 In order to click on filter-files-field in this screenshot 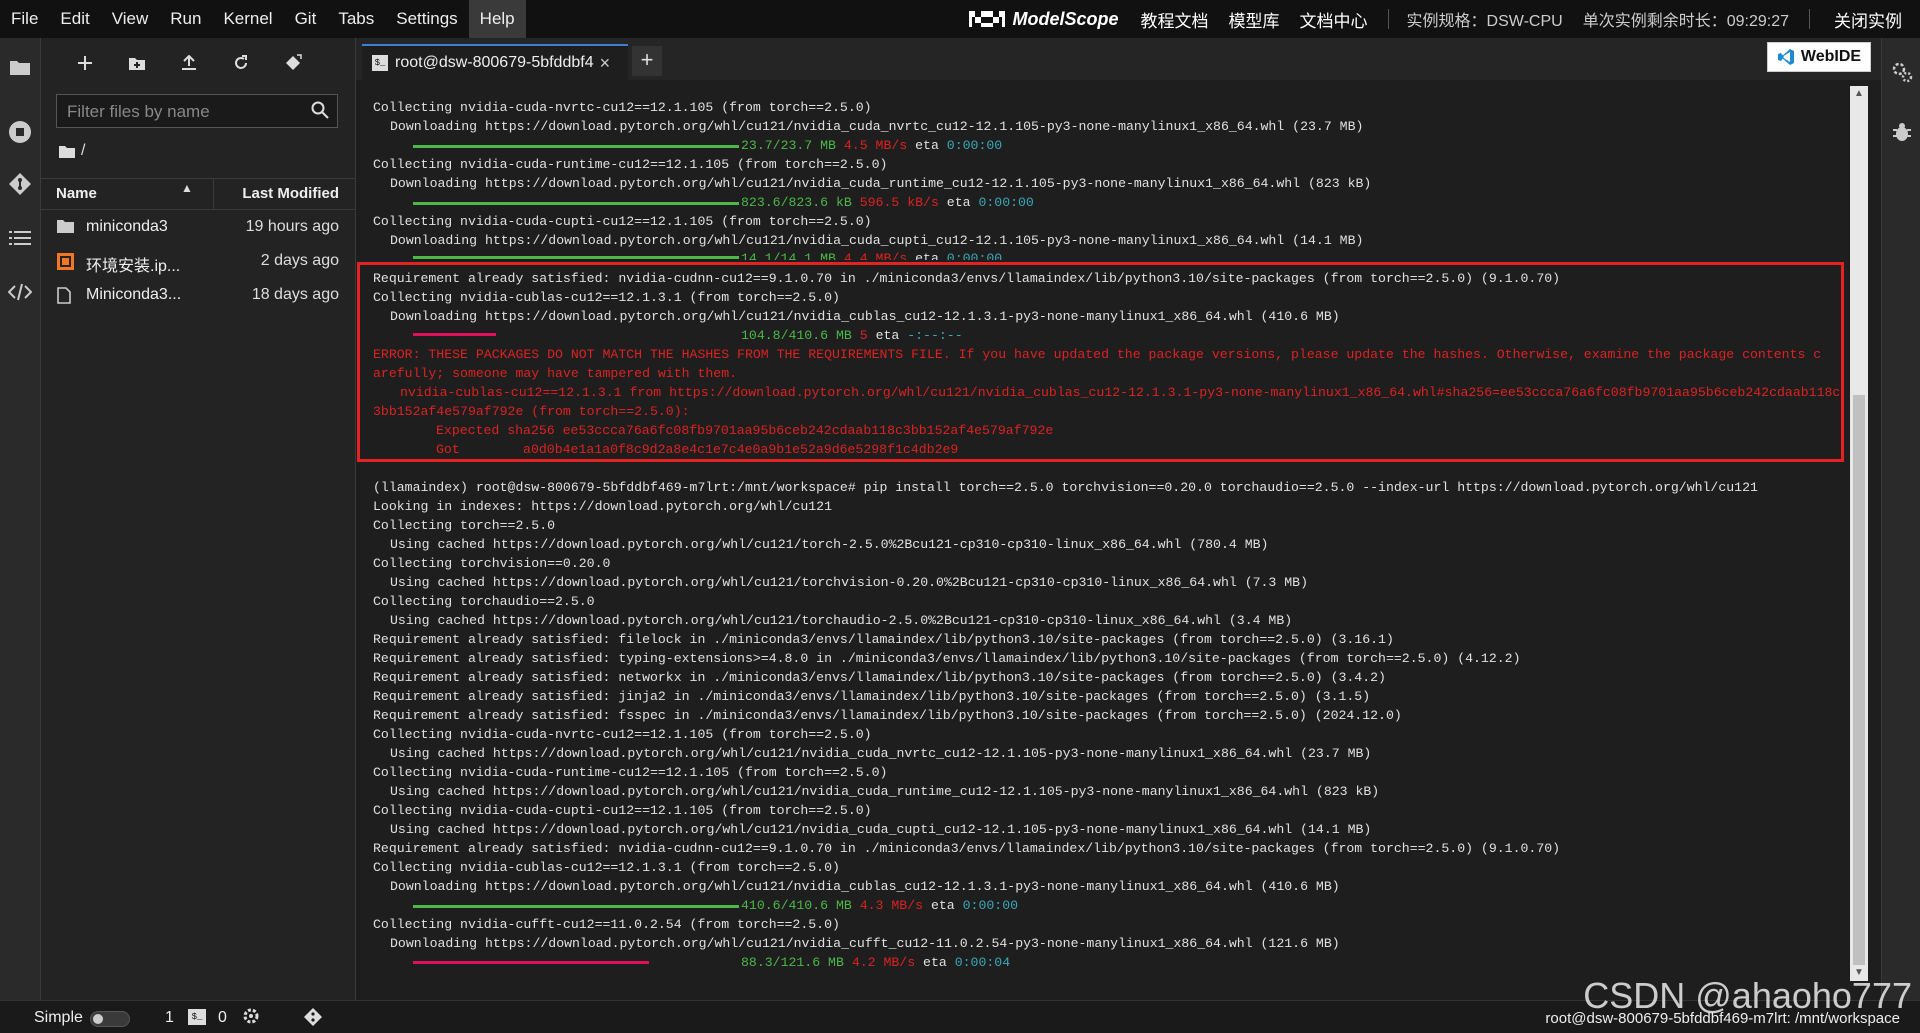, I will do `click(197, 111)`.